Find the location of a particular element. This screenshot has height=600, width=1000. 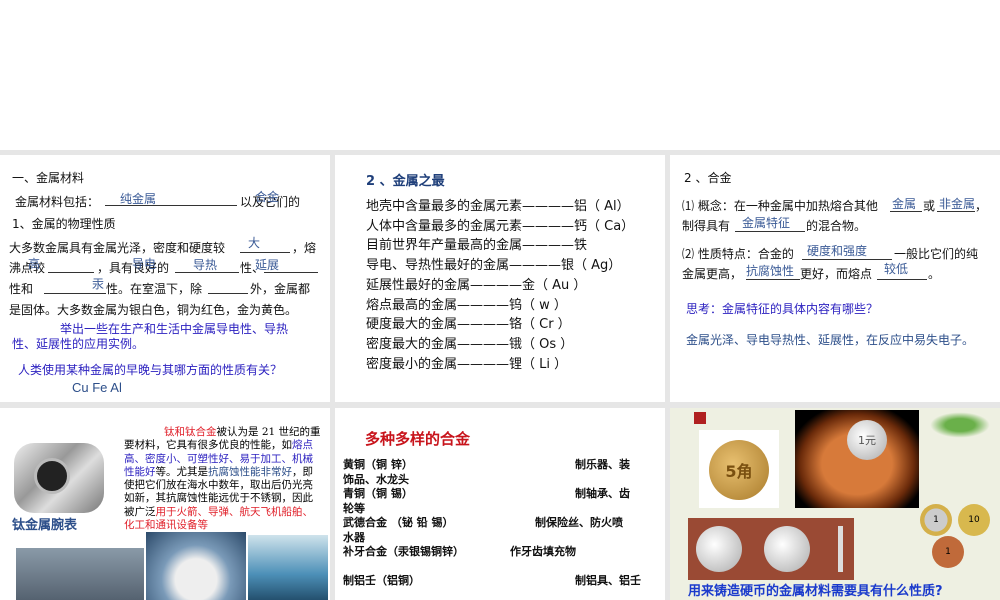

answer: 较低 is located at coordinates (896, 269).